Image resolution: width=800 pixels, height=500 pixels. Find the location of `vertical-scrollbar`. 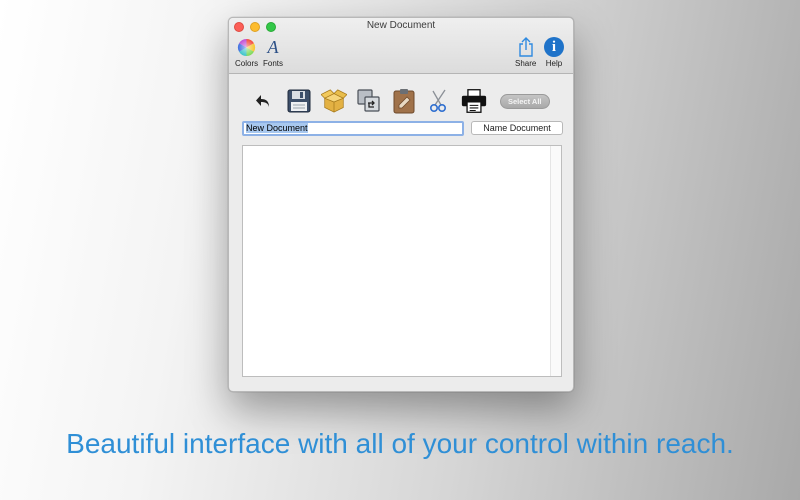

vertical-scrollbar is located at coordinates (555, 261).